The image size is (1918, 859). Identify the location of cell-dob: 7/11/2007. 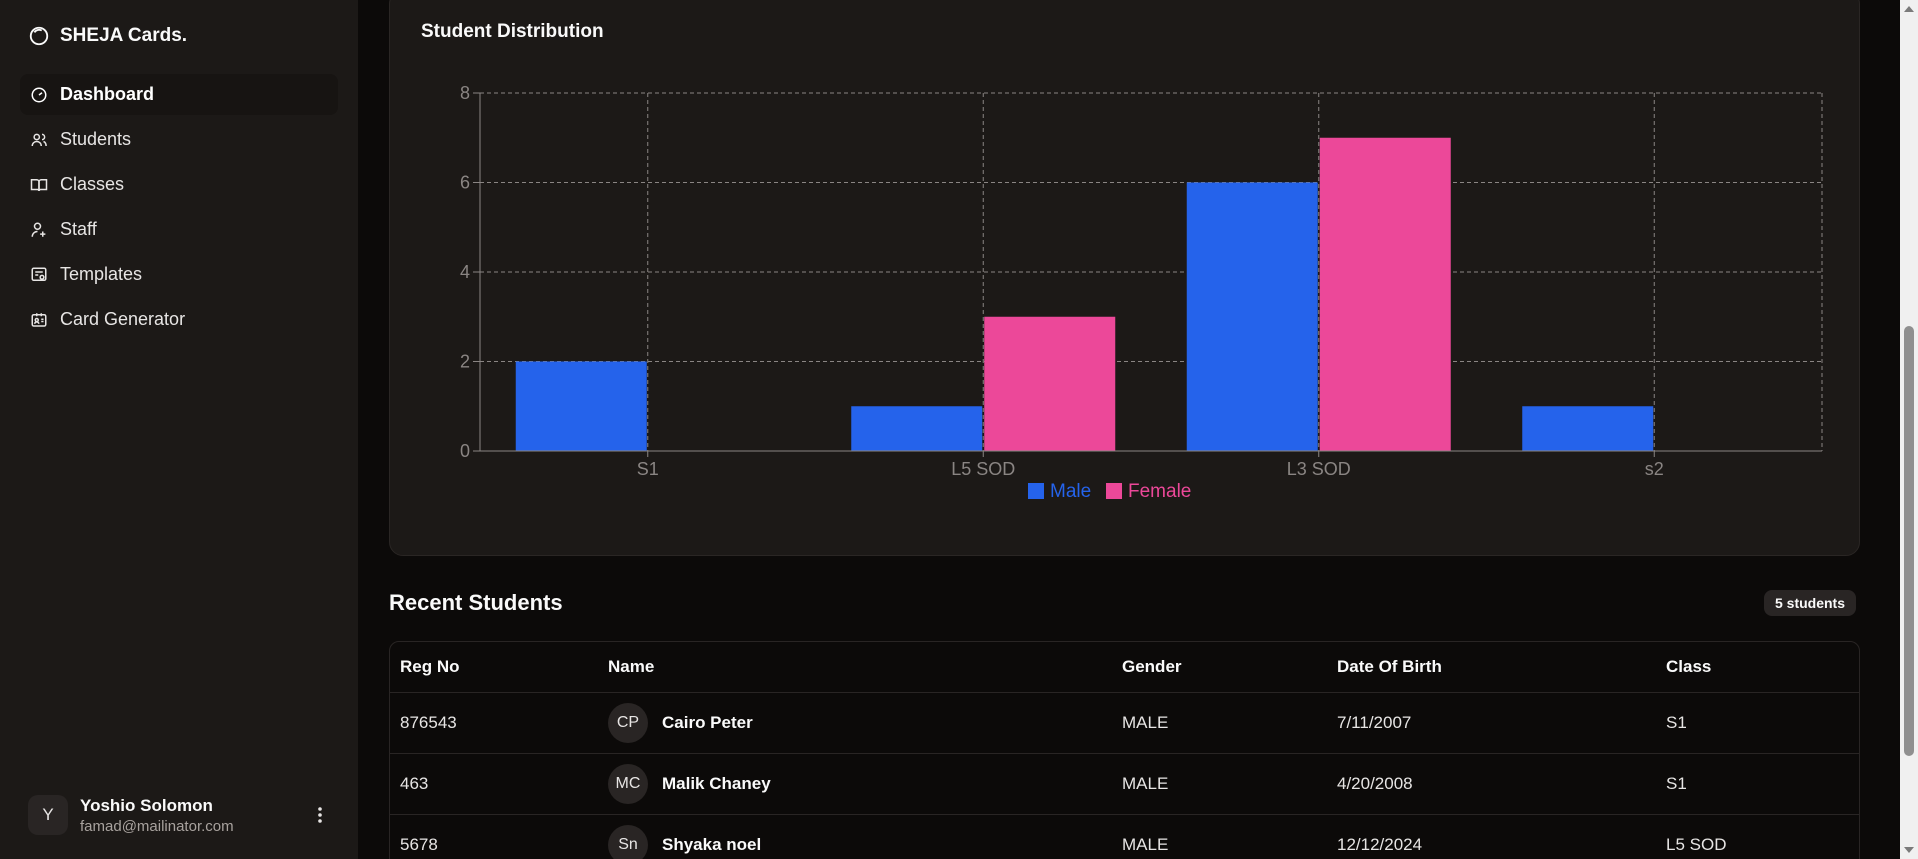
(1491, 723).